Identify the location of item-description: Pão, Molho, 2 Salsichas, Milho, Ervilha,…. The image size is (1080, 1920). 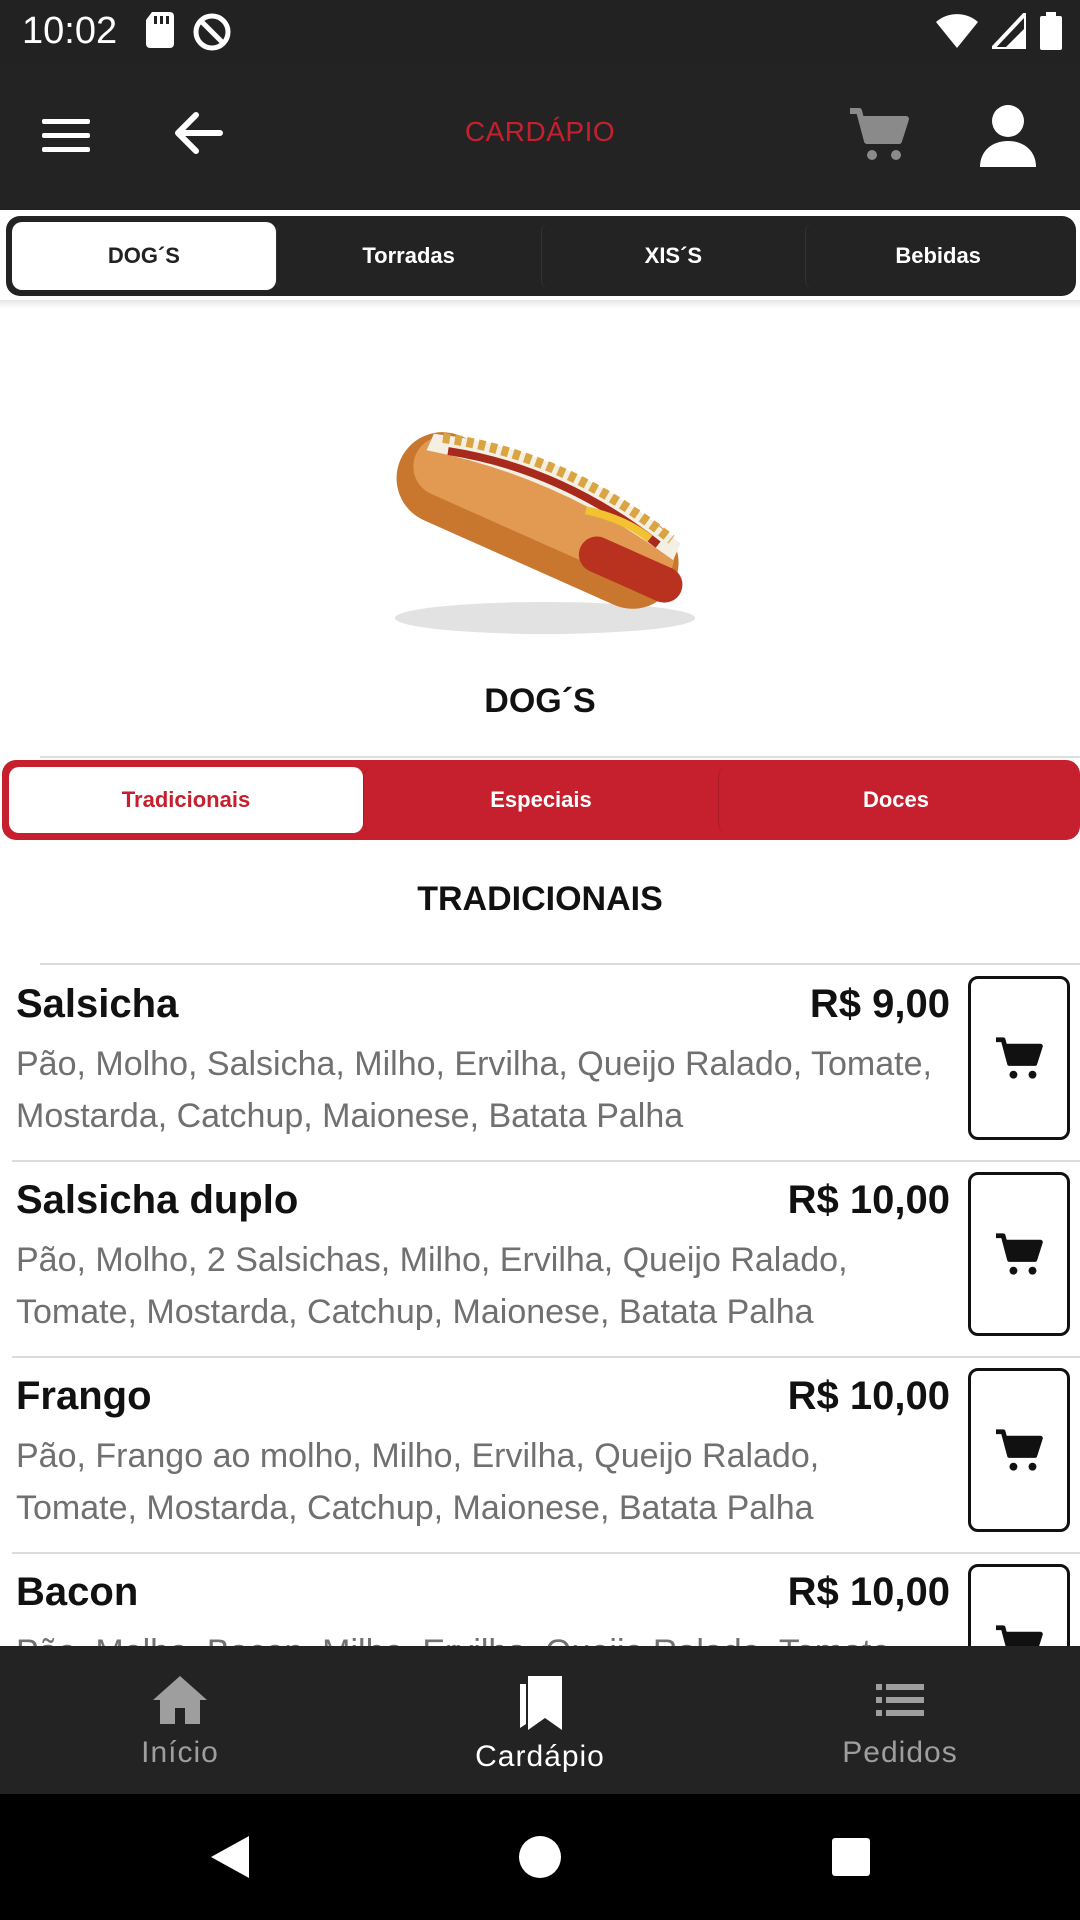
(432, 1286).